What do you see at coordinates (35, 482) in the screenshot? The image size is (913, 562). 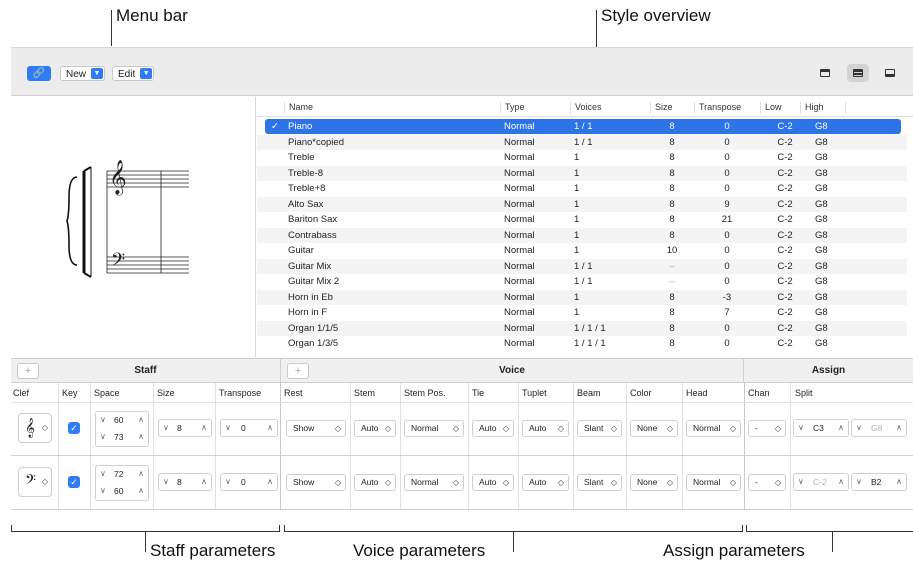 I see `clef-popup: 𝄢 ◇` at bounding box center [35, 482].